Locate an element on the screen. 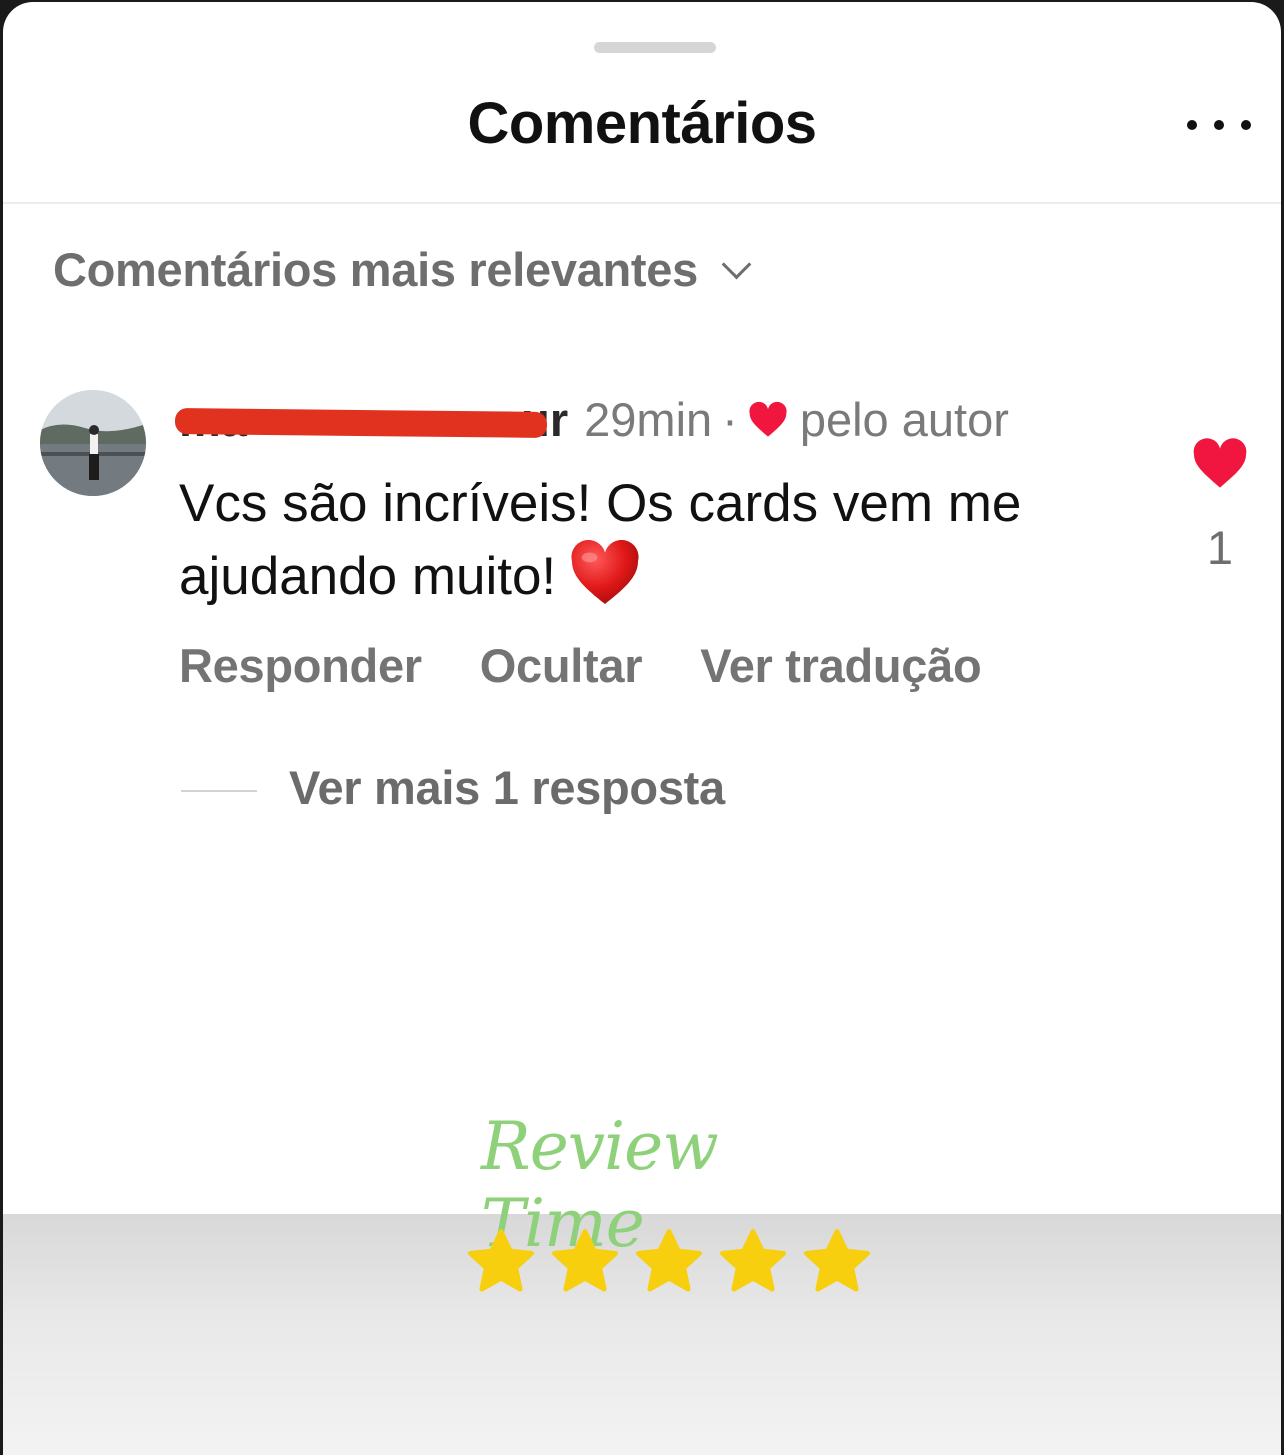  like-count: 1 is located at coordinates (1220, 547).